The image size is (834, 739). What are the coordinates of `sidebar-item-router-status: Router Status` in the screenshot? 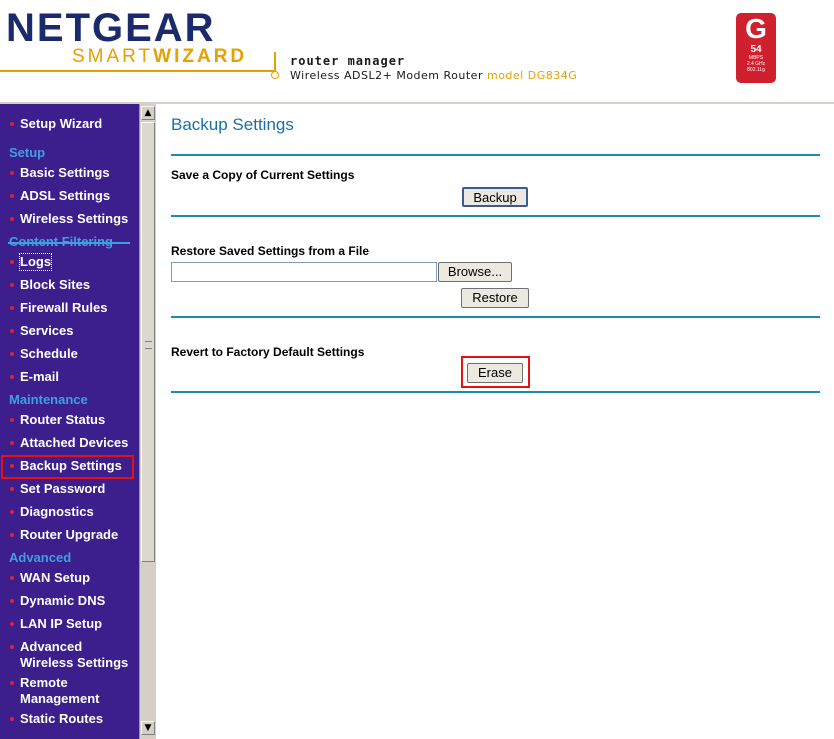 It's located at (69, 421).